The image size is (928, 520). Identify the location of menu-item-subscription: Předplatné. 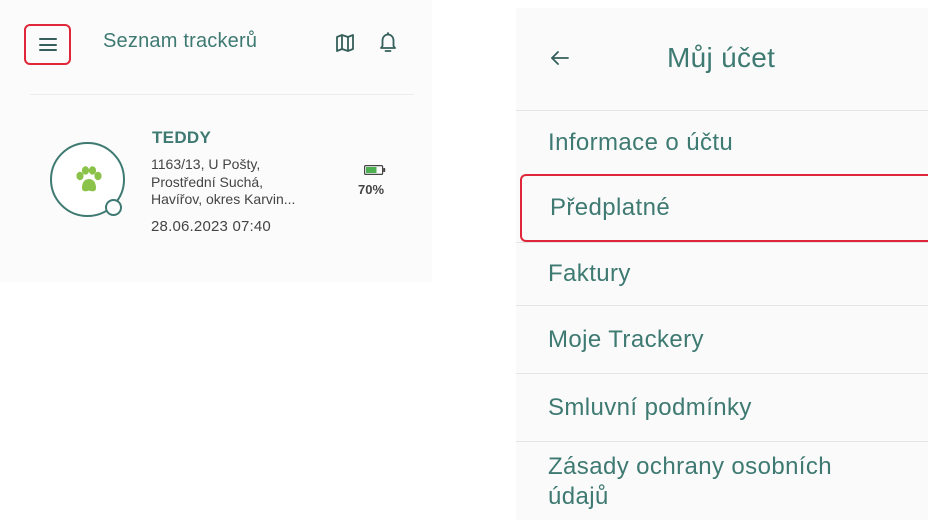
(724, 208).